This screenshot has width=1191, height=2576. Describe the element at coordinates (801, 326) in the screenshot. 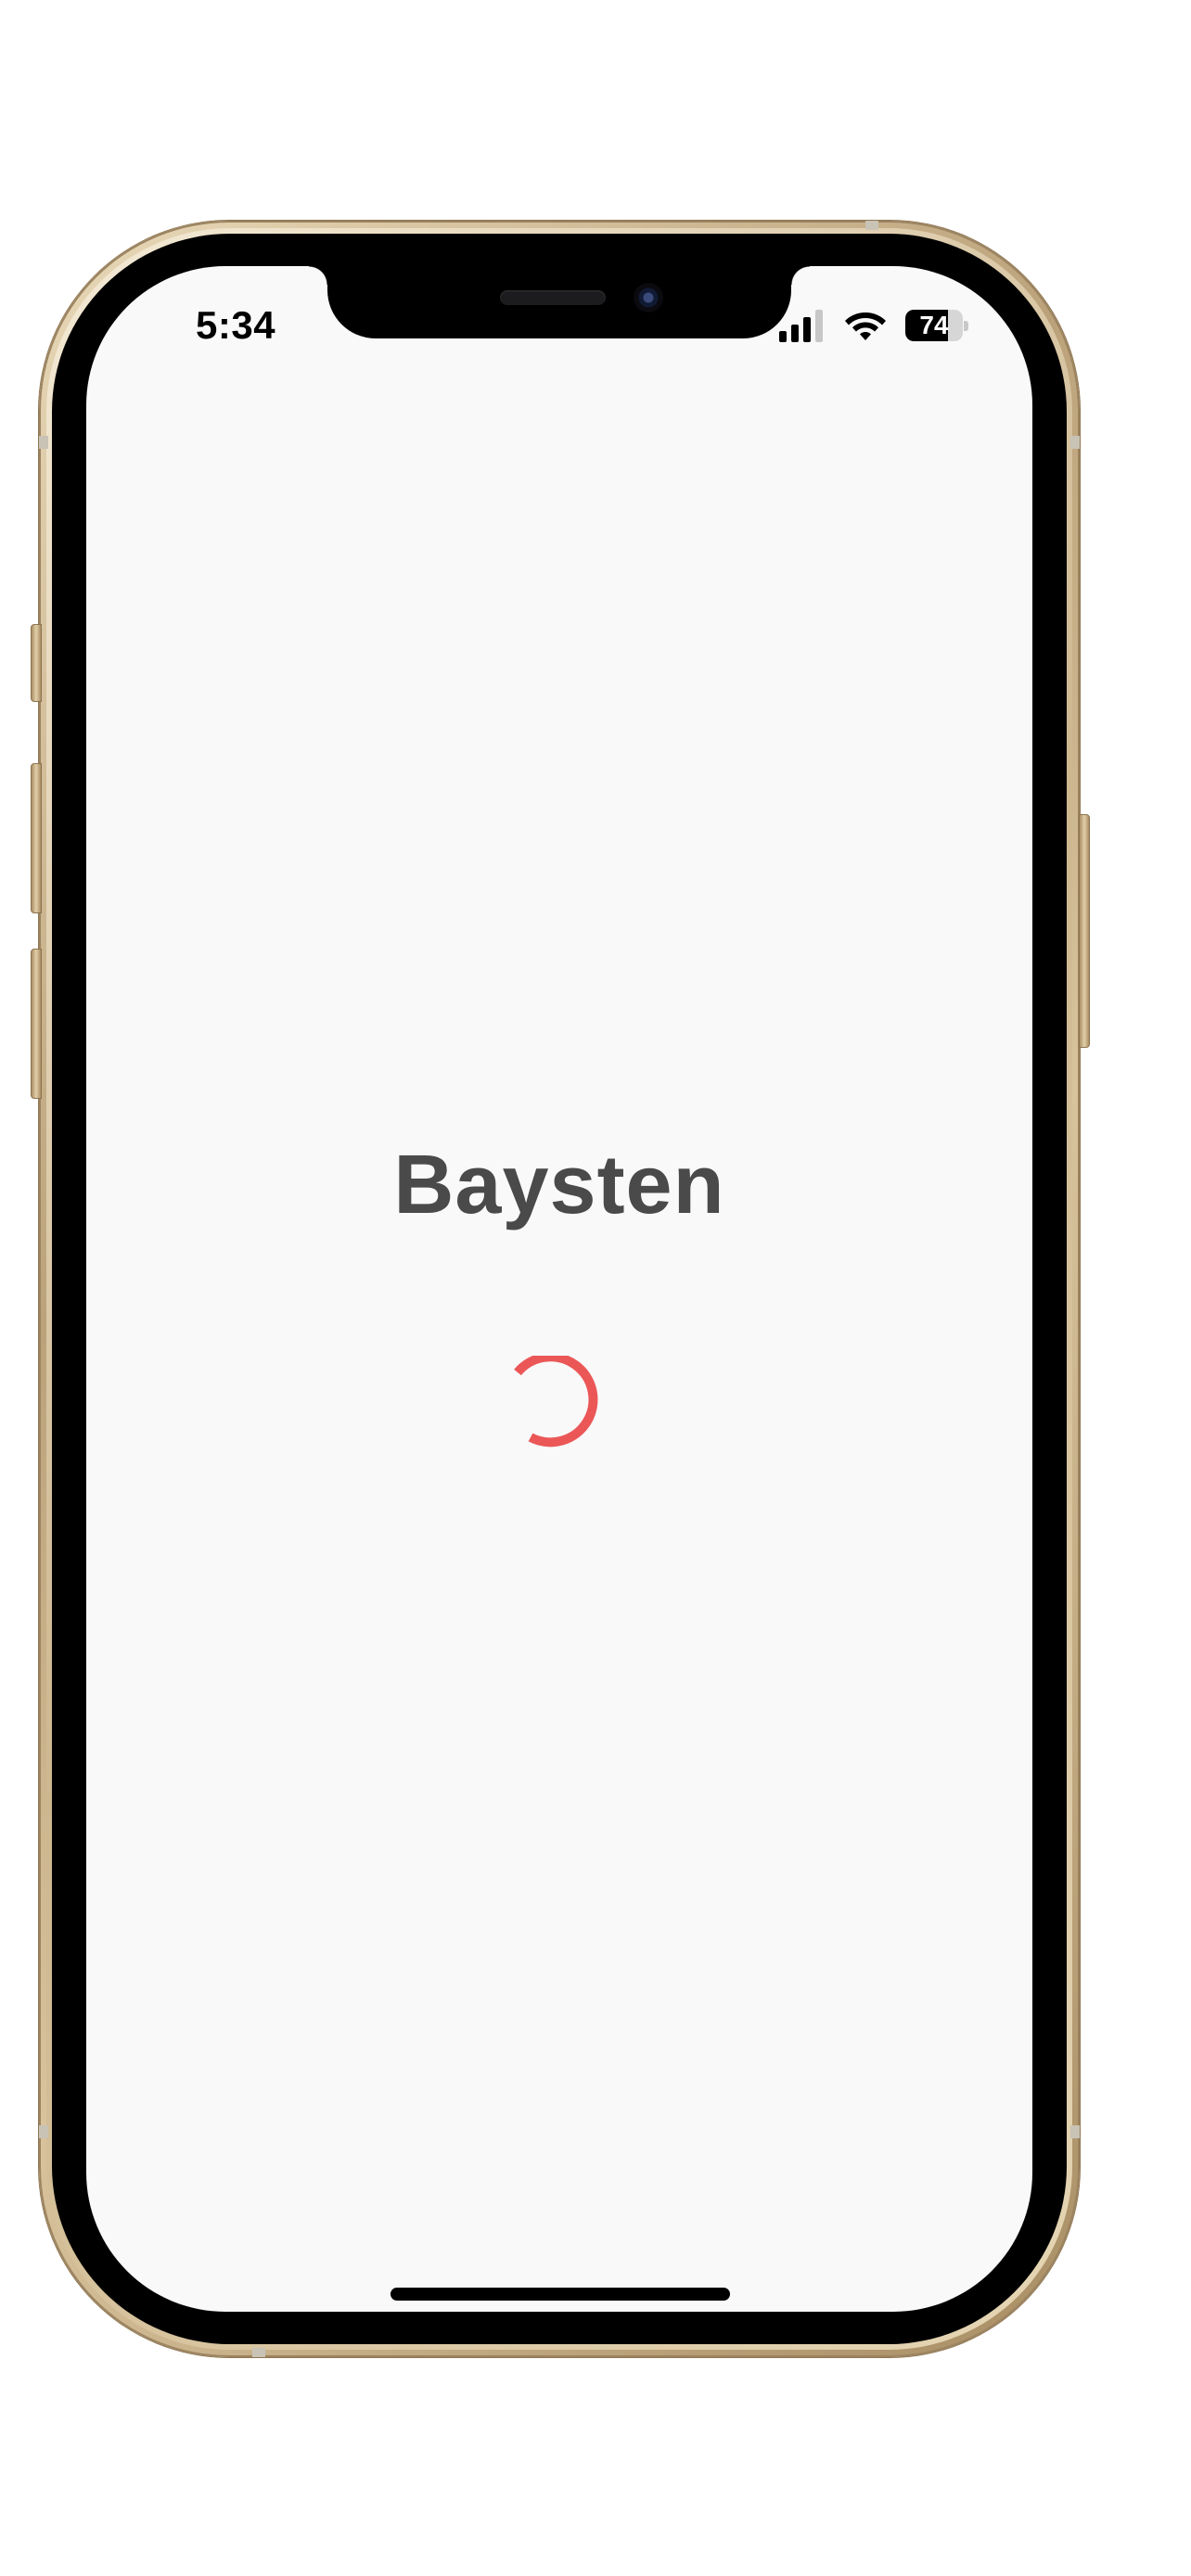

I see `cellular-signal-icon` at that location.